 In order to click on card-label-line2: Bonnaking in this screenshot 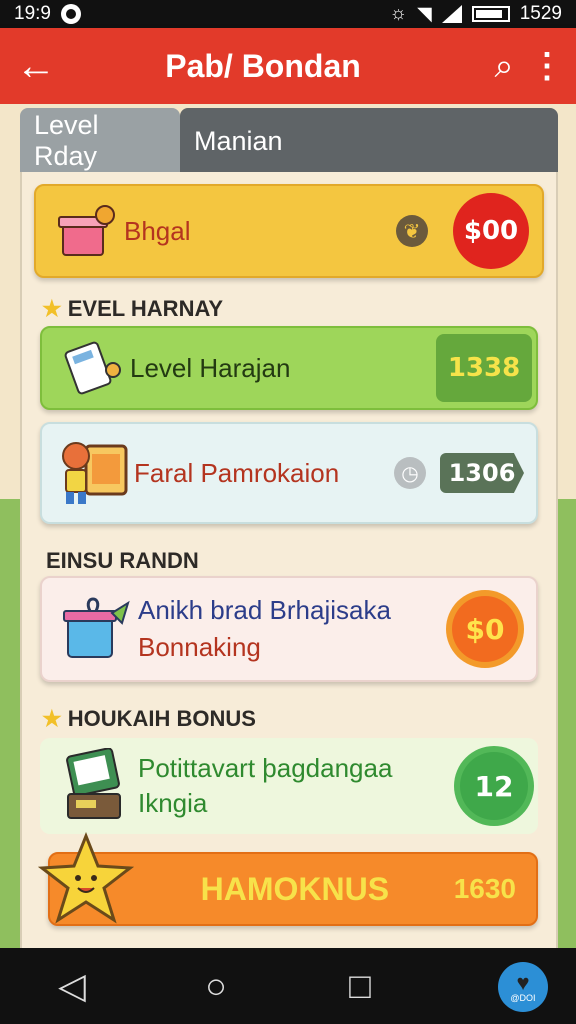, I will do `click(199, 647)`.